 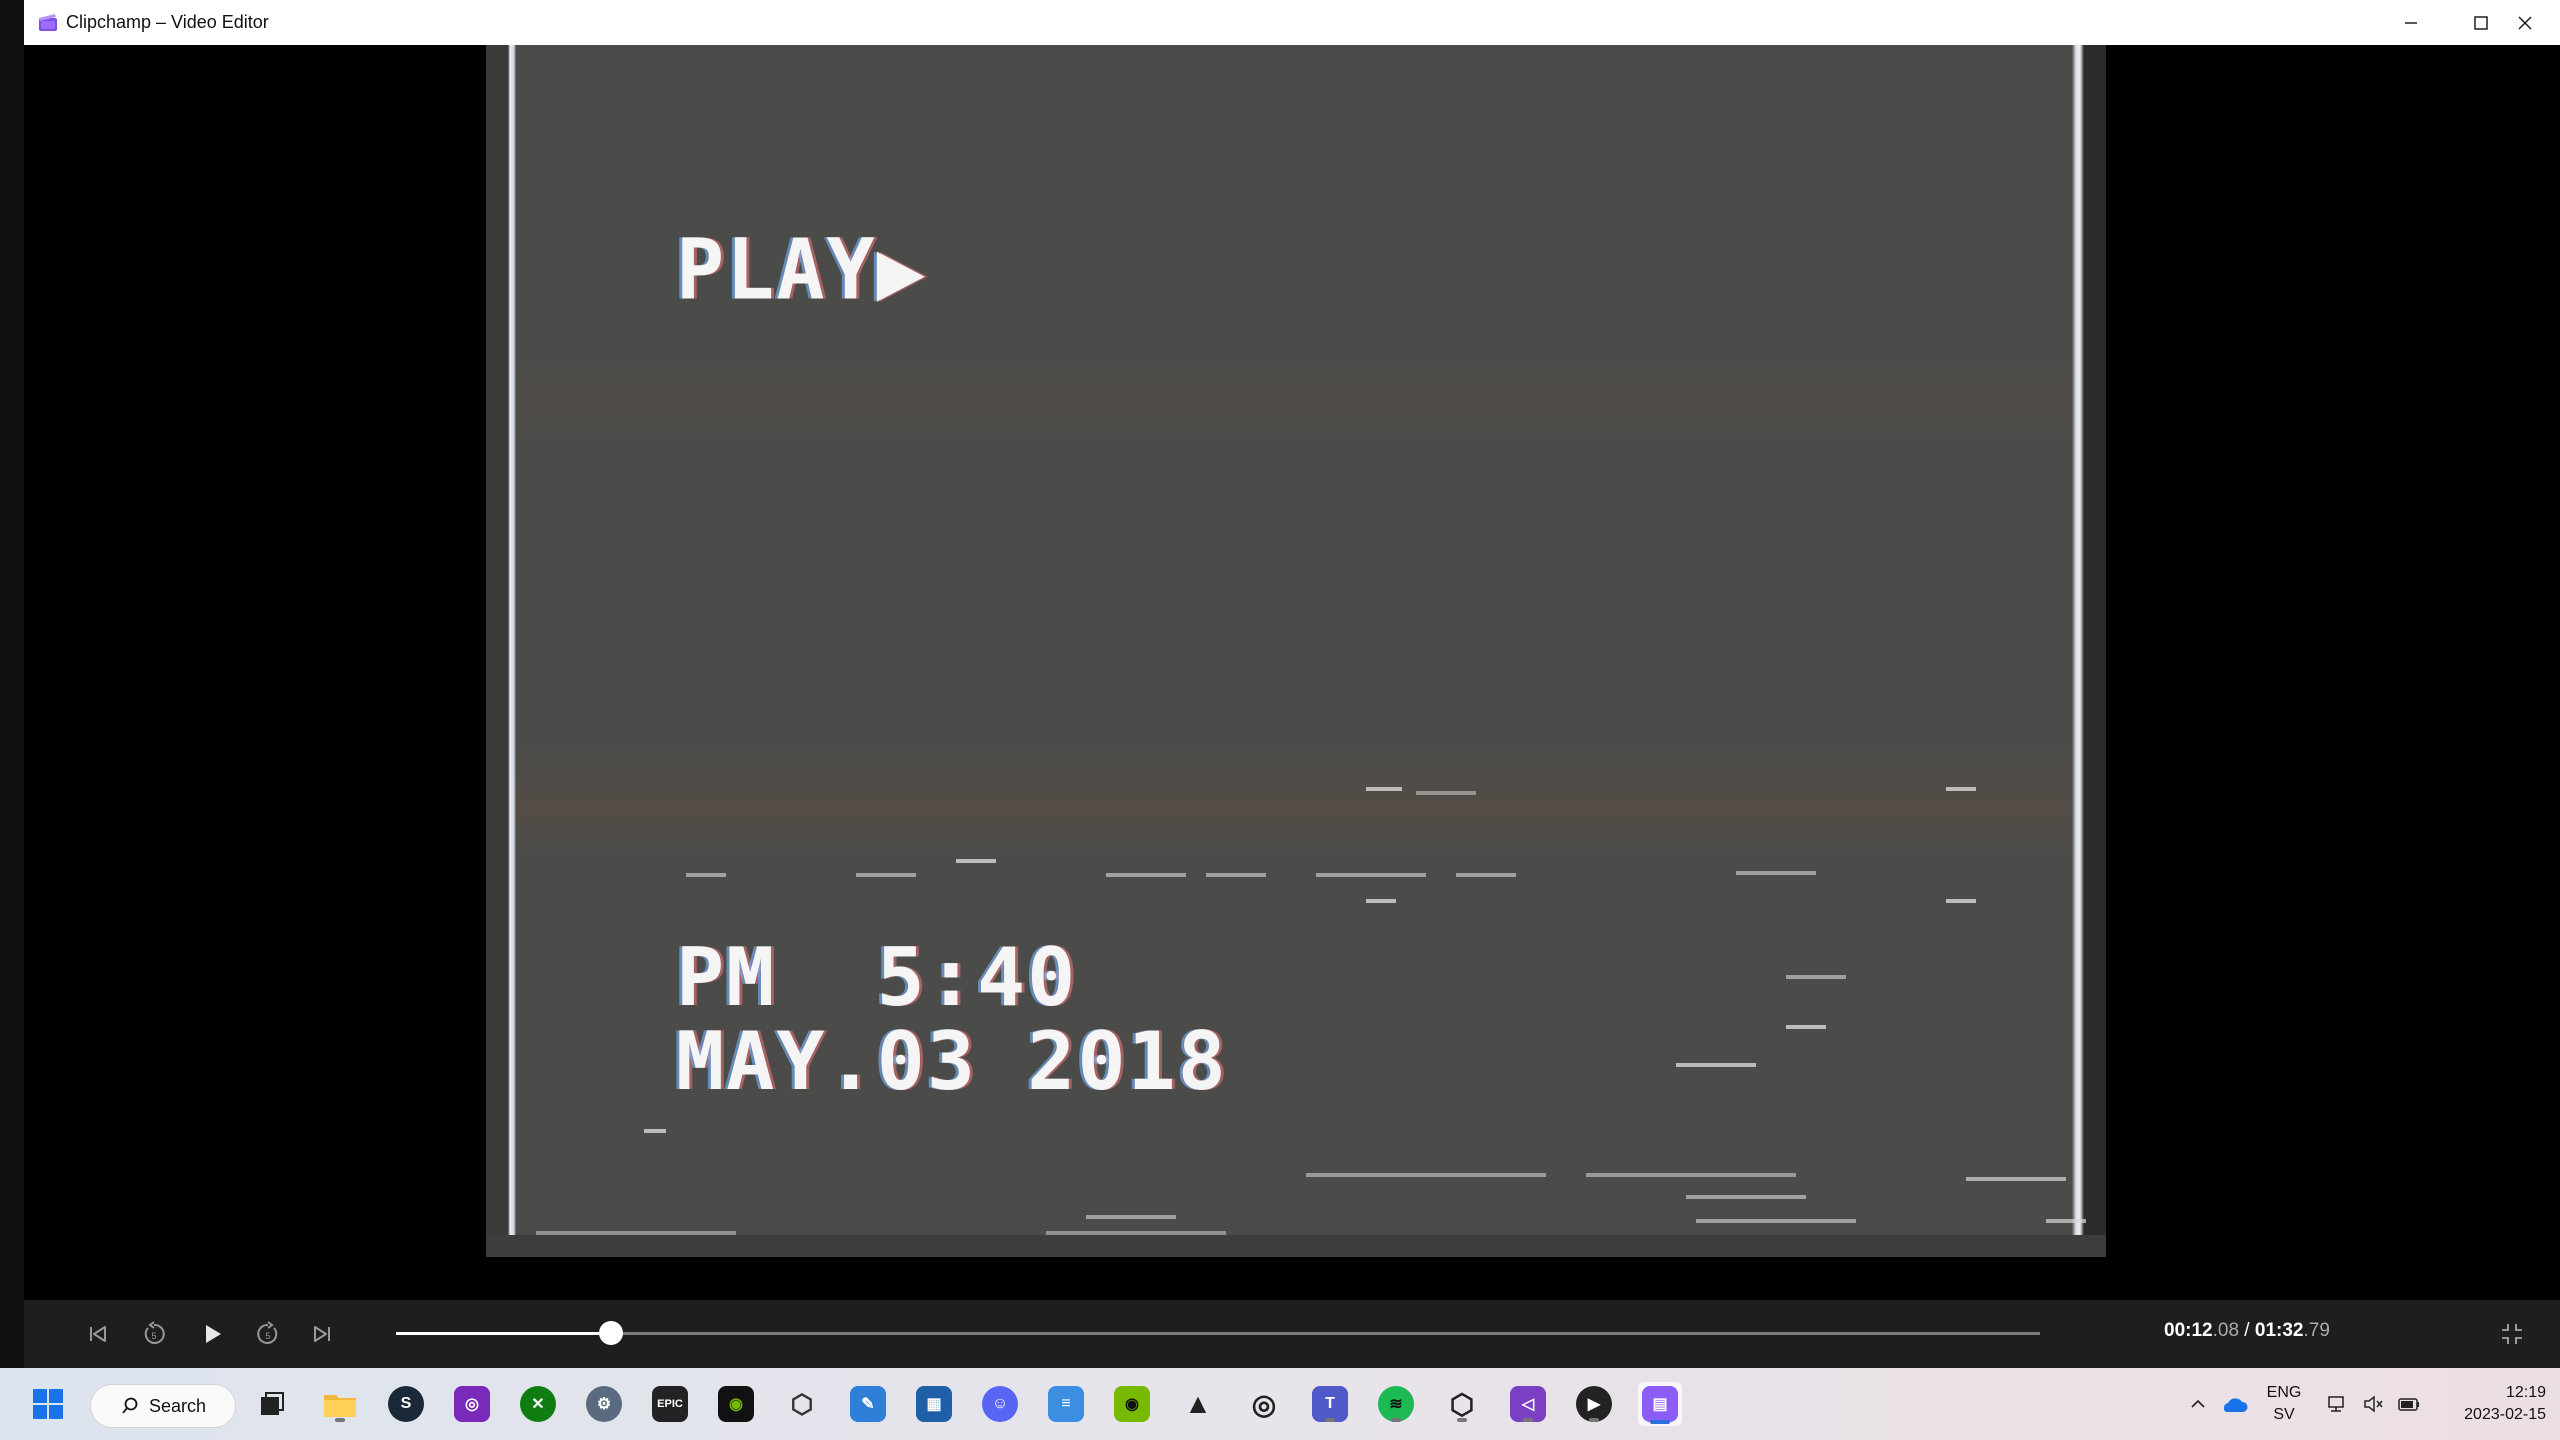 I want to click on taskbar-file-explorer, so click(x=340, y=1404).